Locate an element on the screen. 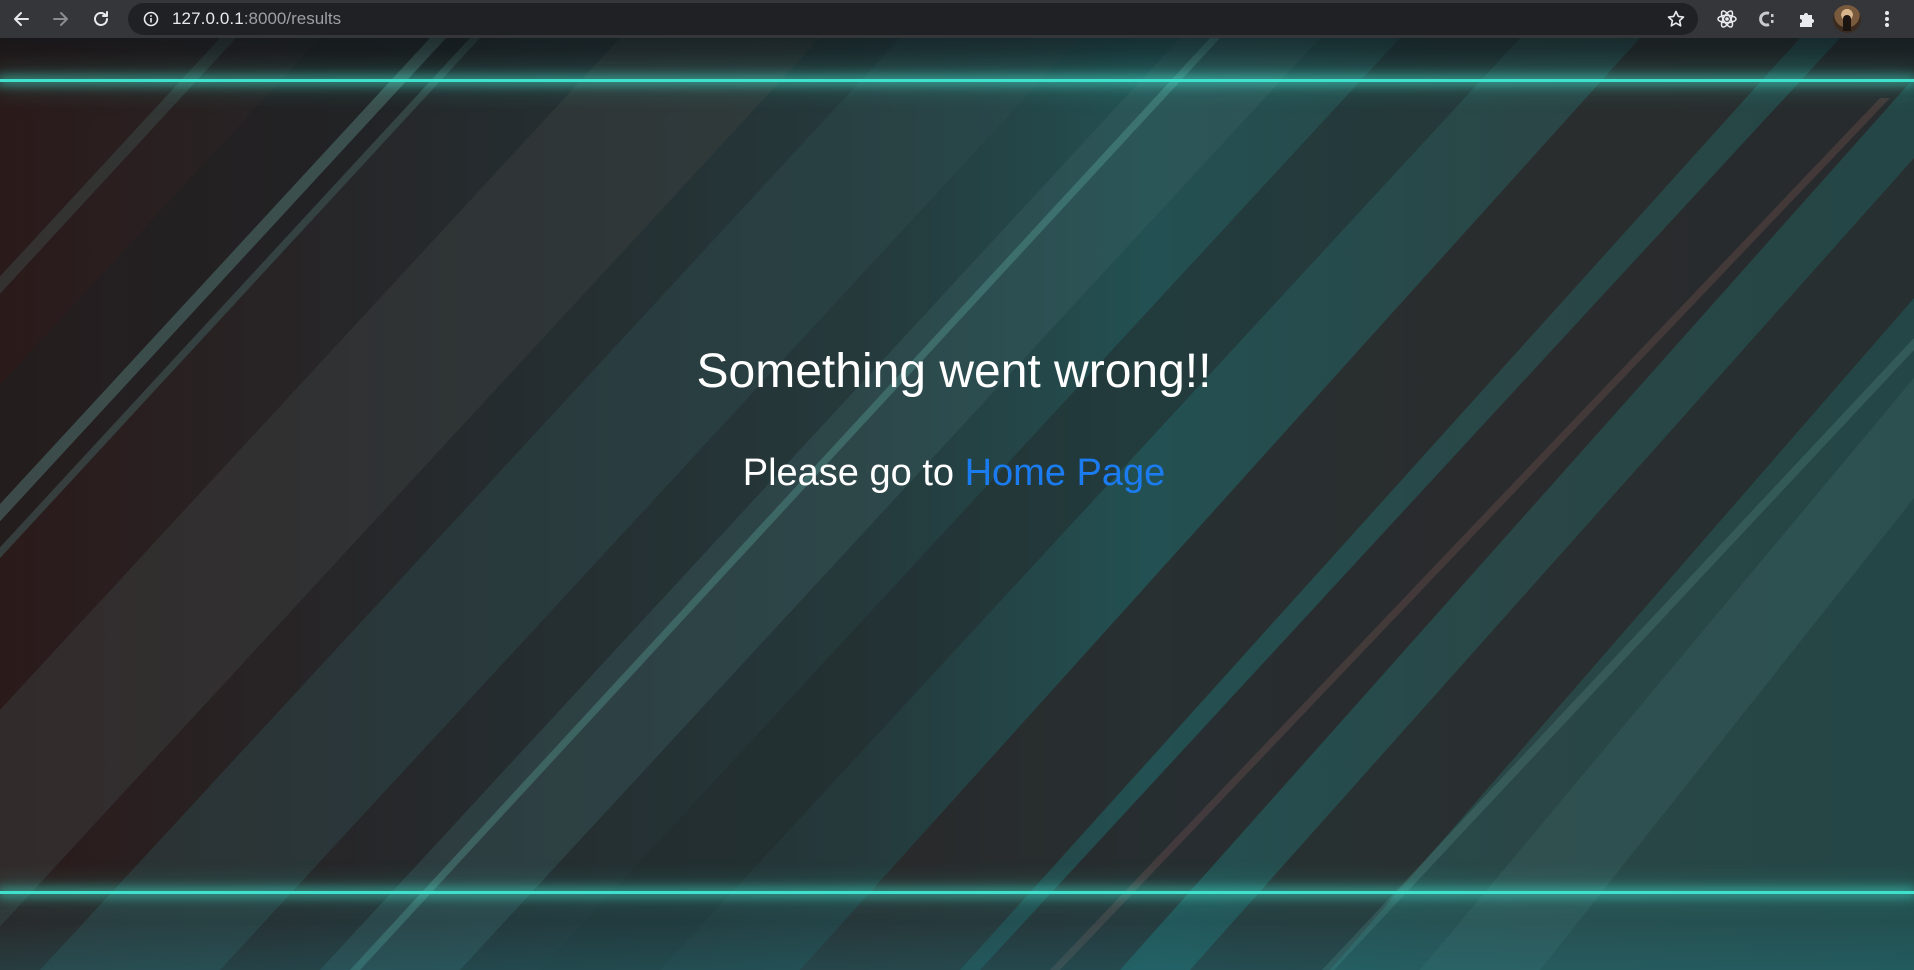 The height and width of the screenshot is (970, 1914). browser-toolbar: 127.0.0.1:8000/results is located at coordinates (957, 19).